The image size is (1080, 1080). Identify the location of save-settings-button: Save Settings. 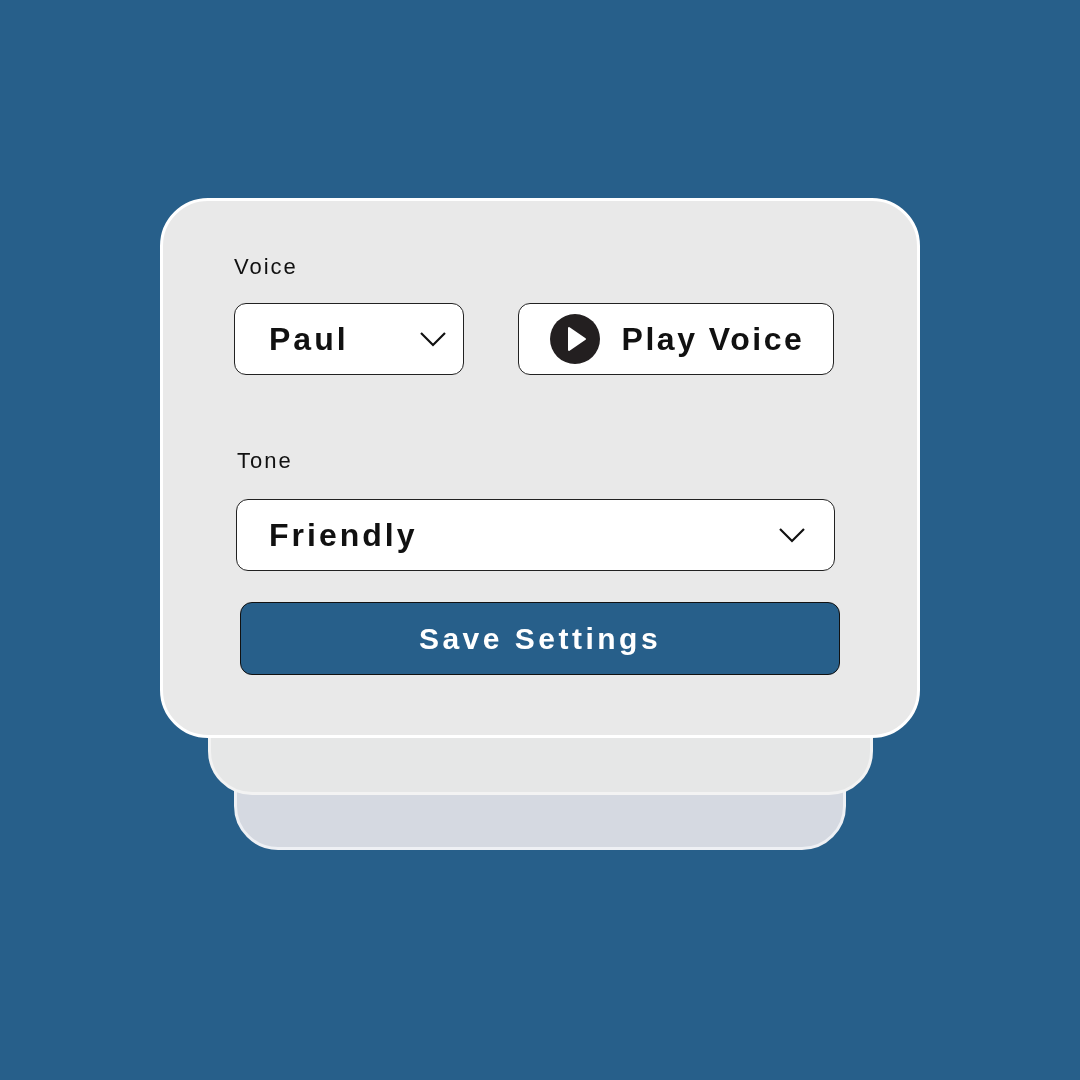
(540, 638).